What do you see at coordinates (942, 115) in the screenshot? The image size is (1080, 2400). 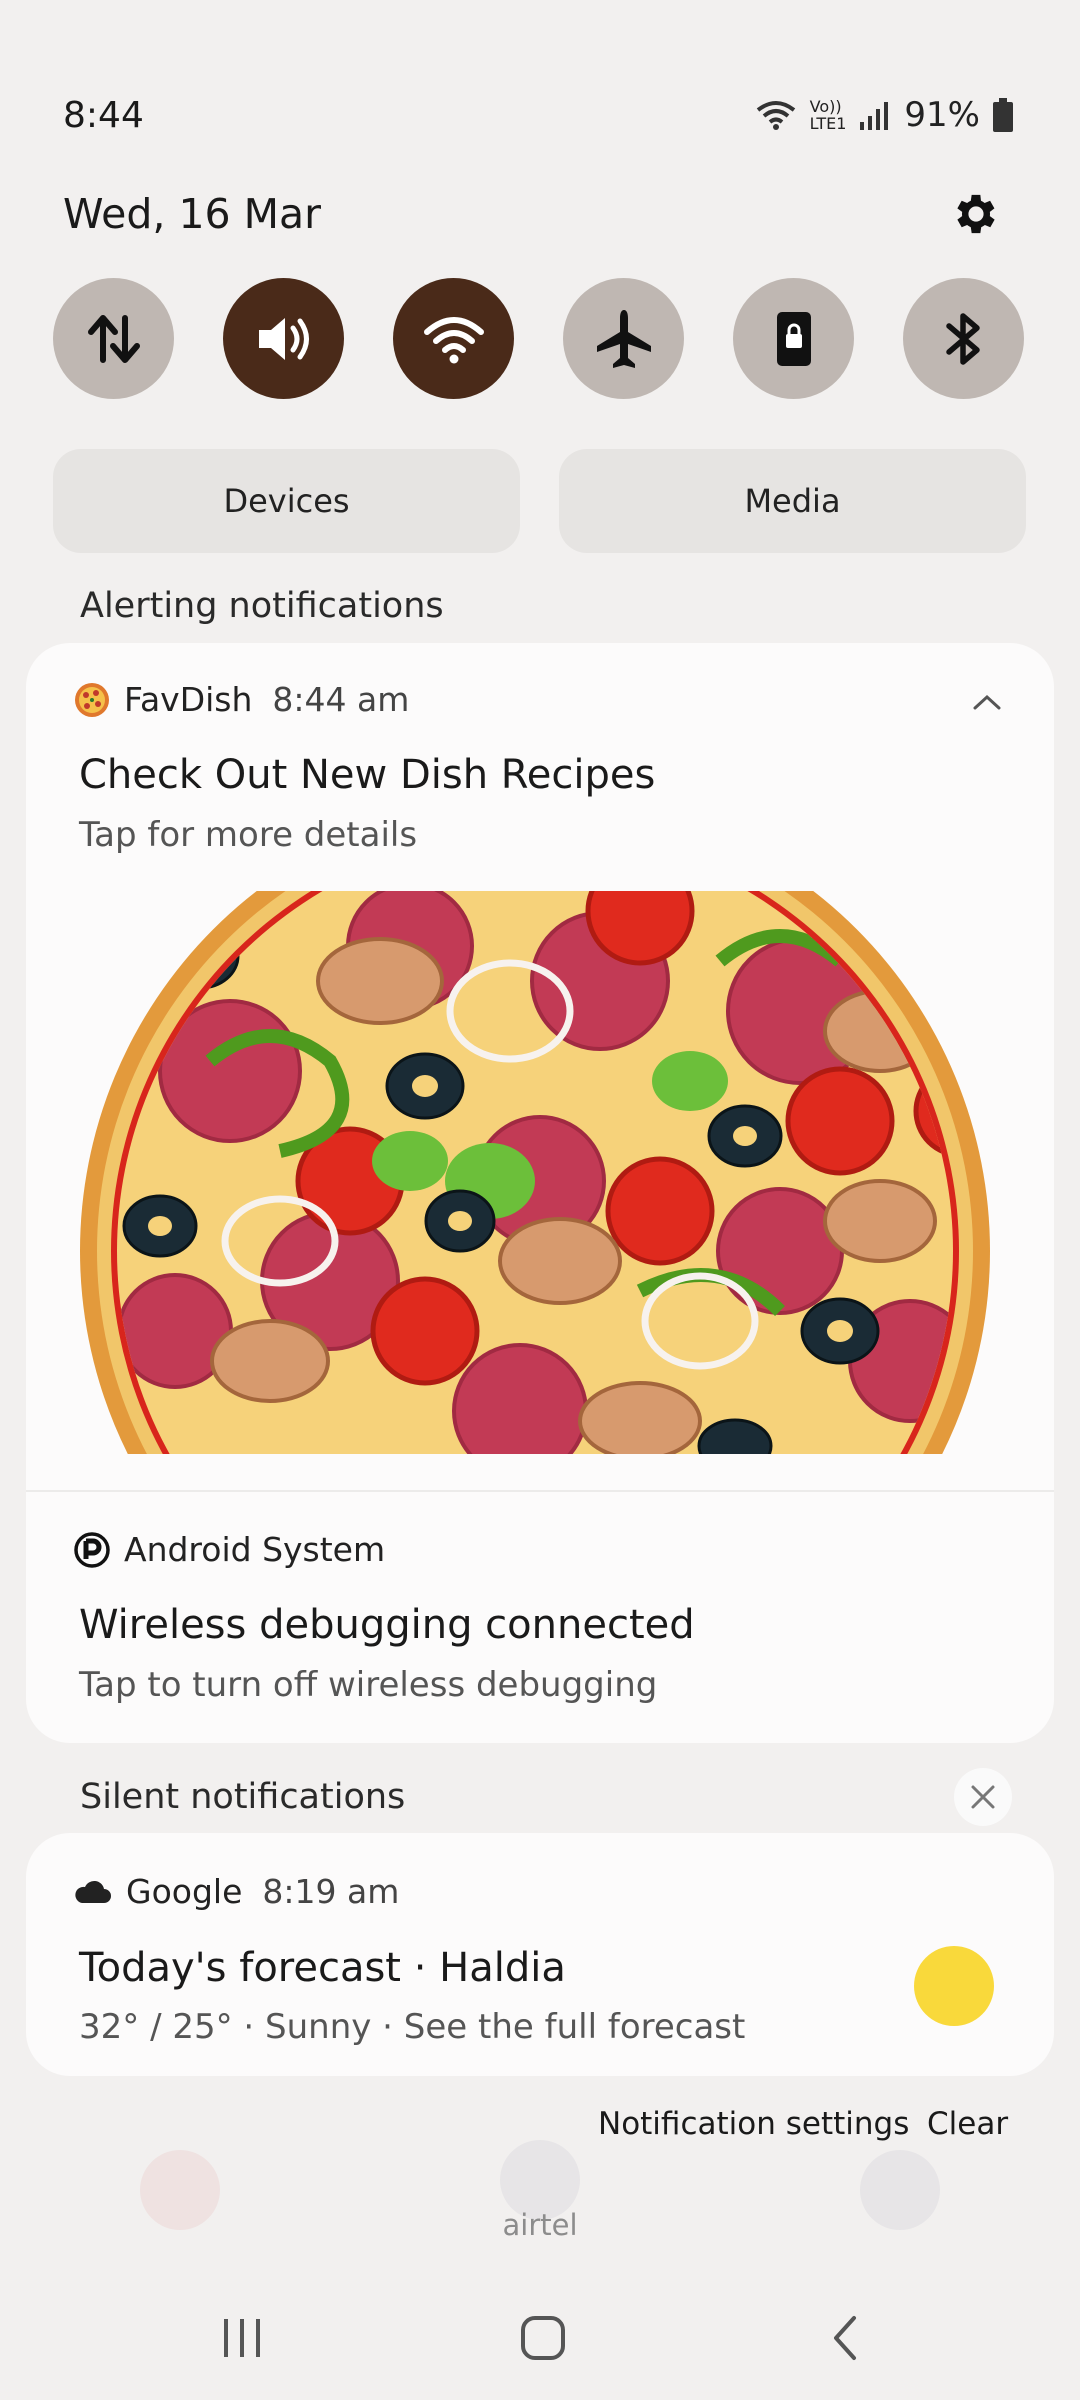 I see `battery-percent: 91%` at bounding box center [942, 115].